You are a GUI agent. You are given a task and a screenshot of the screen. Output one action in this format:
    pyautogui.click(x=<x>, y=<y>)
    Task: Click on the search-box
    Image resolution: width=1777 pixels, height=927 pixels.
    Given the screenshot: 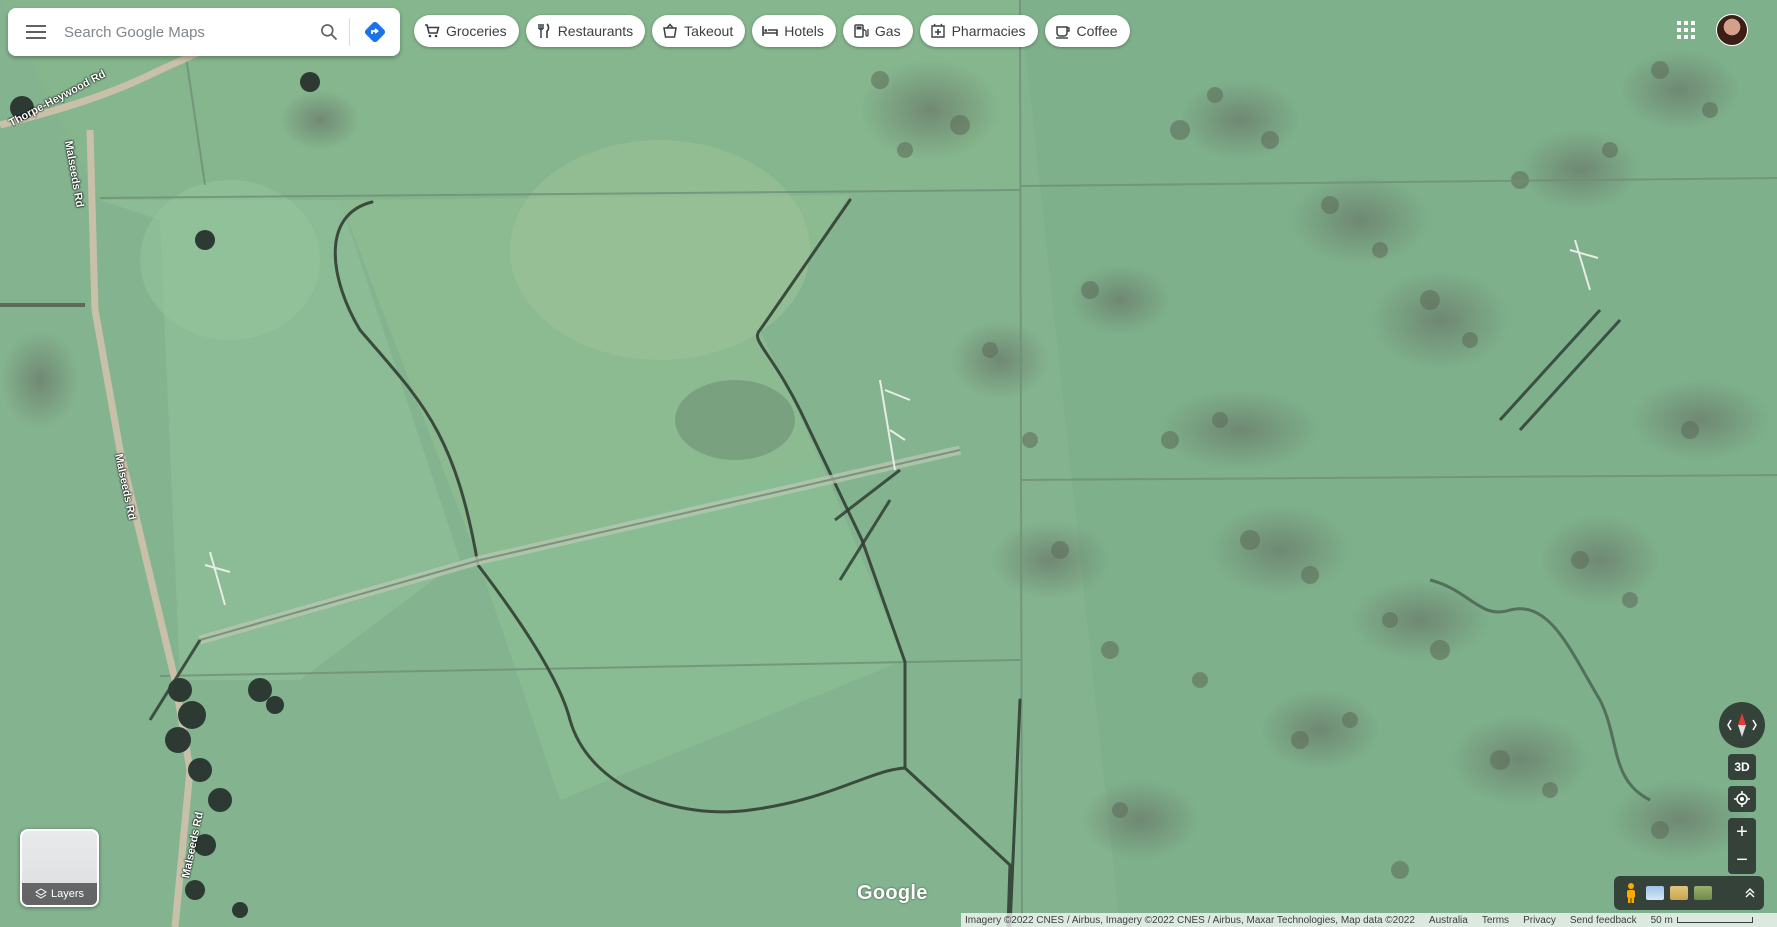 What is the action you would take?
    pyautogui.click(x=204, y=32)
    